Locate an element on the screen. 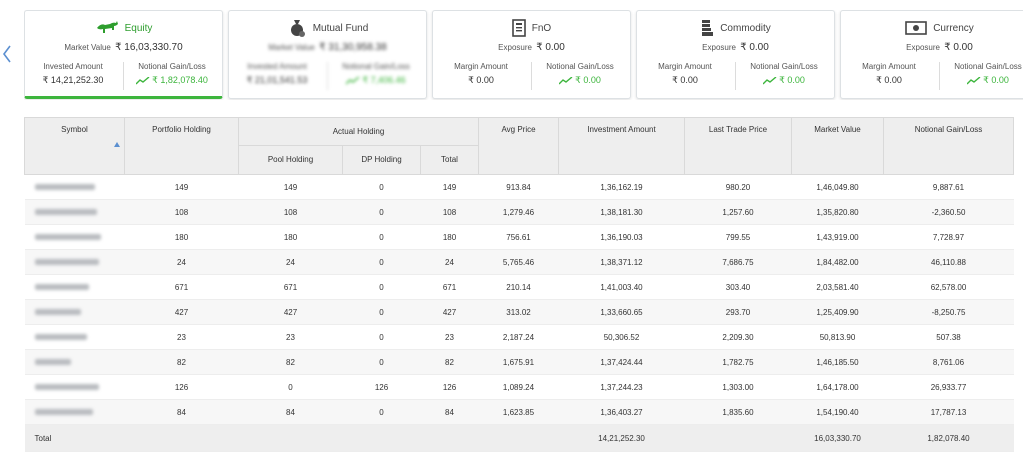 This screenshot has width=1023, height=452. card-title: Mutual Fund is located at coordinates (340, 28).